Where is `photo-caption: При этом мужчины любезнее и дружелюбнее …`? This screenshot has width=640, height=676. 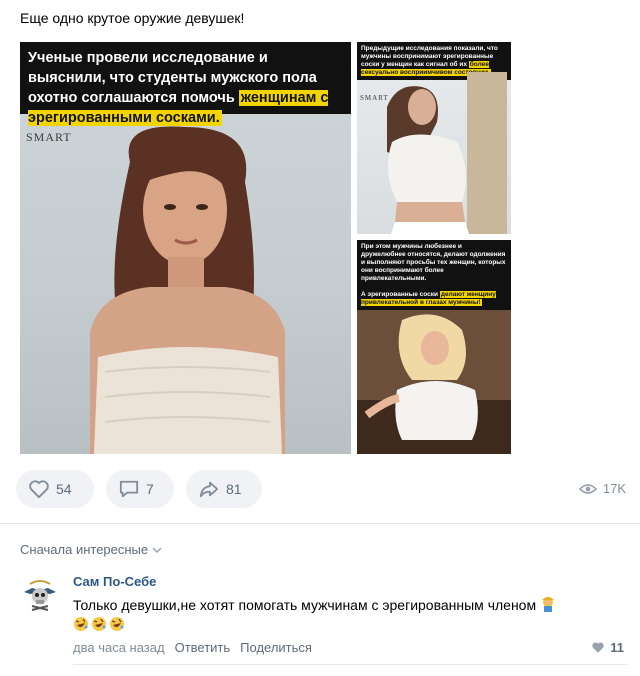
photo-caption: При этом мужчины любезнее и дружелюбнее … is located at coordinates (434, 275).